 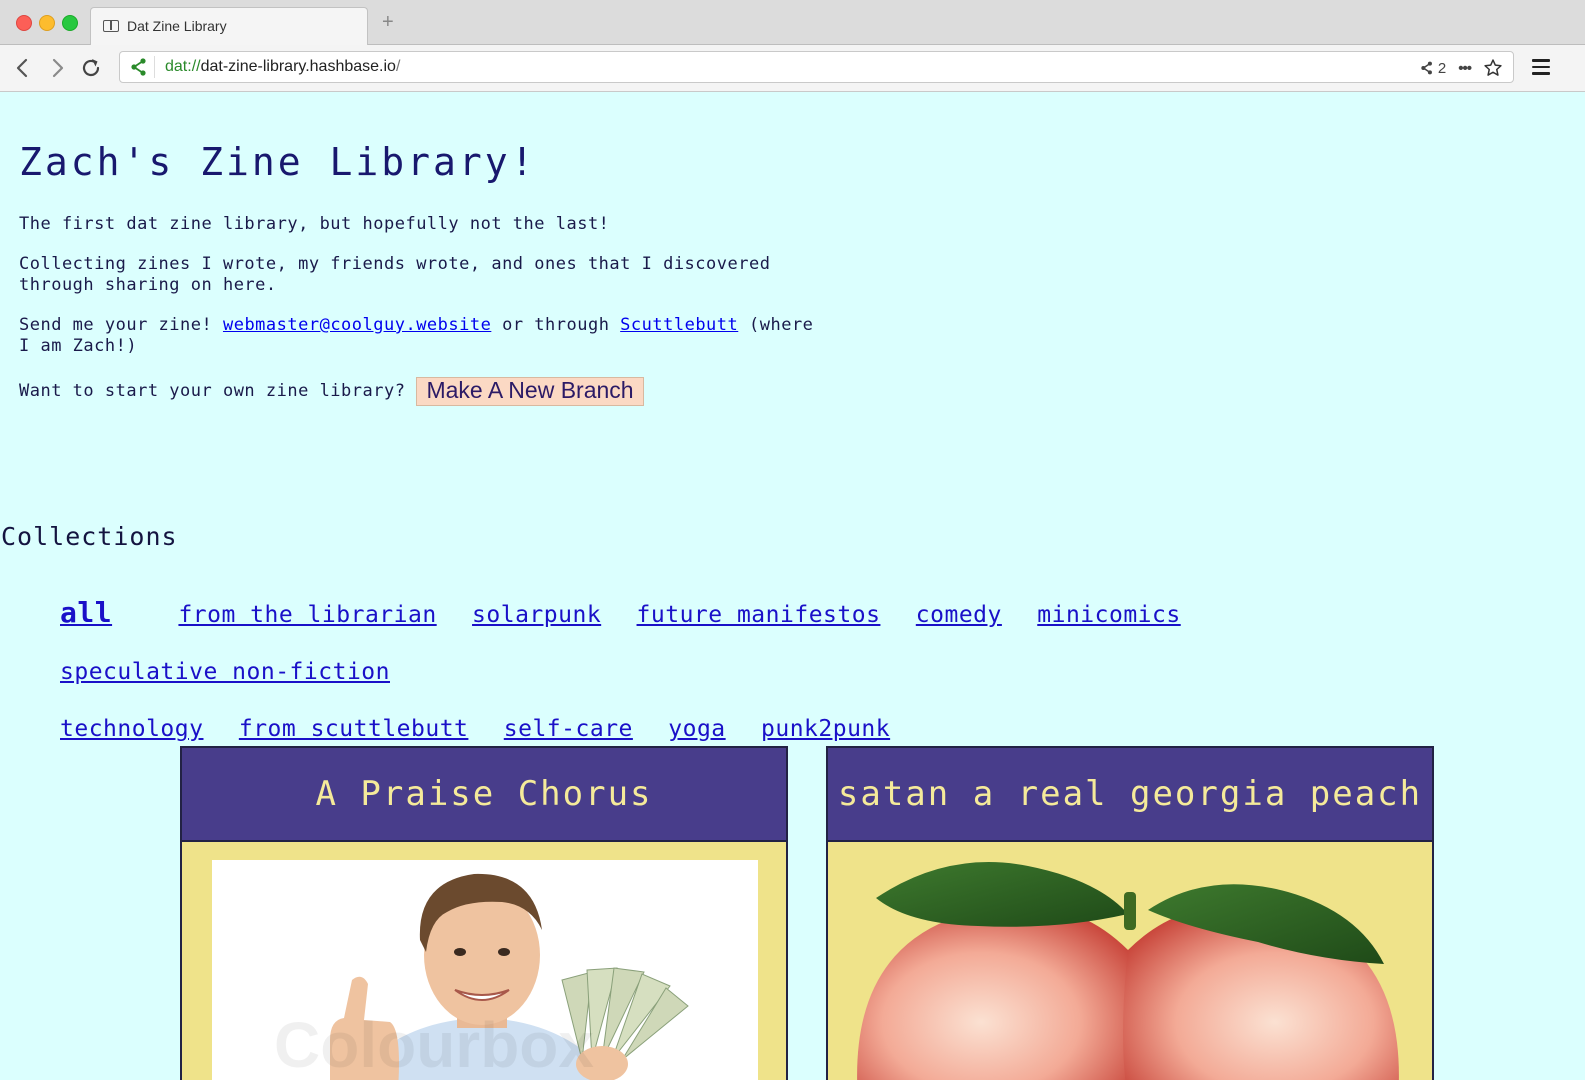 What do you see at coordinates (1130, 795) in the screenshot?
I see `zine-card-title: satan a real georgia peach` at bounding box center [1130, 795].